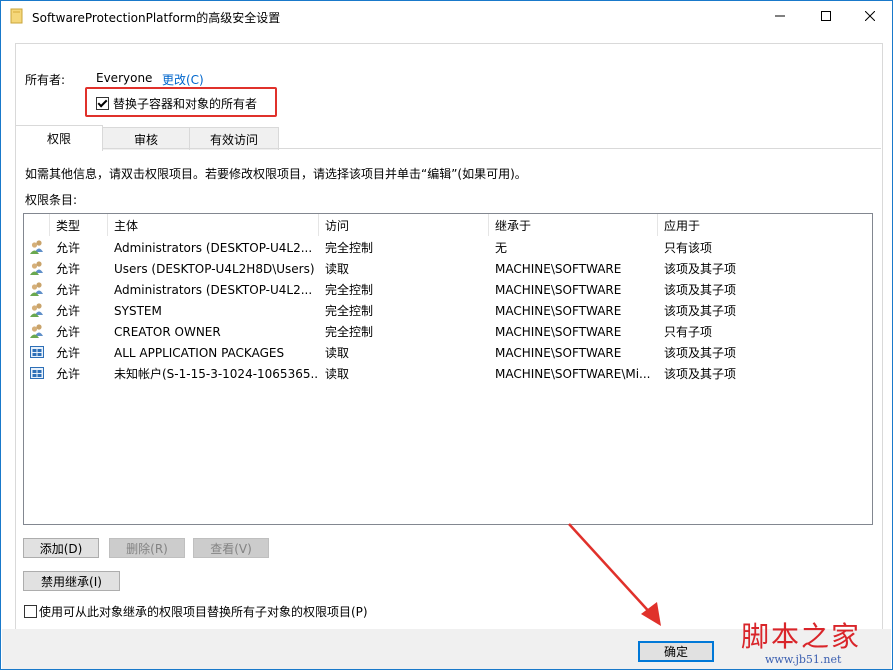  Describe the element at coordinates (167, 331) in the screenshot. I see `row-principal: CREATOR OWNER` at that location.